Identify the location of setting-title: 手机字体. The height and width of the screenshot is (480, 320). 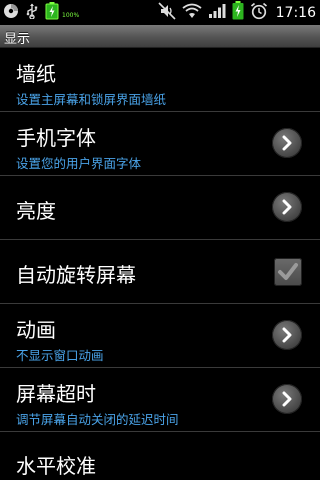
(56, 138).